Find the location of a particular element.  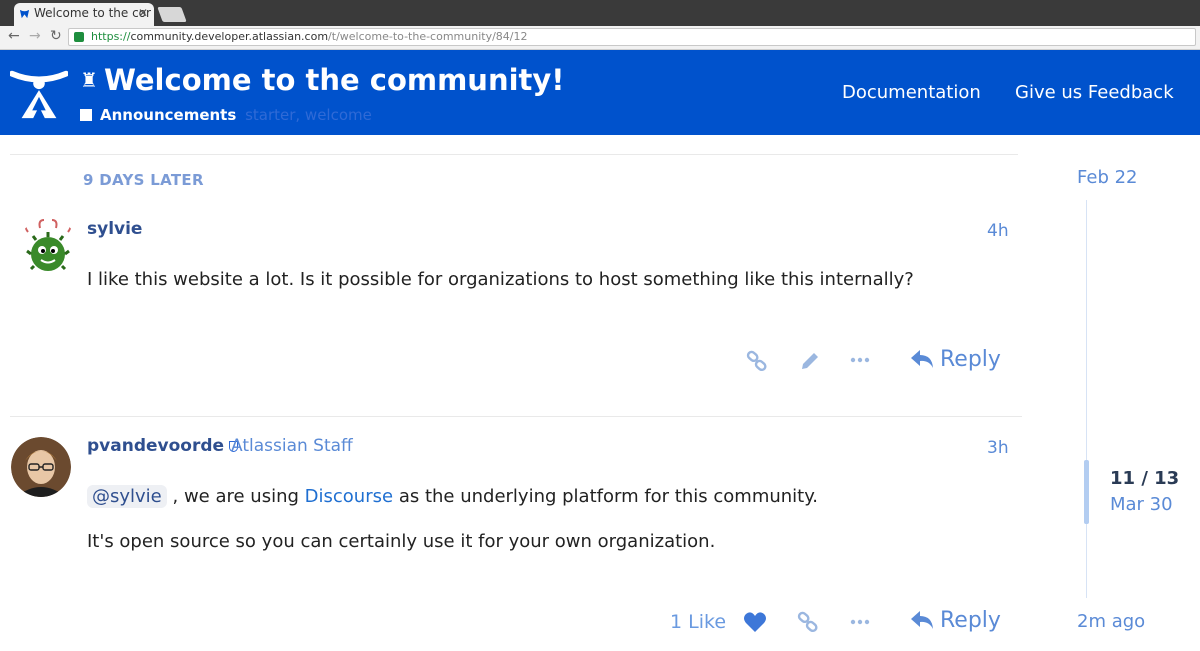

url-host: community.developer.atlassian.com is located at coordinates (229, 36).